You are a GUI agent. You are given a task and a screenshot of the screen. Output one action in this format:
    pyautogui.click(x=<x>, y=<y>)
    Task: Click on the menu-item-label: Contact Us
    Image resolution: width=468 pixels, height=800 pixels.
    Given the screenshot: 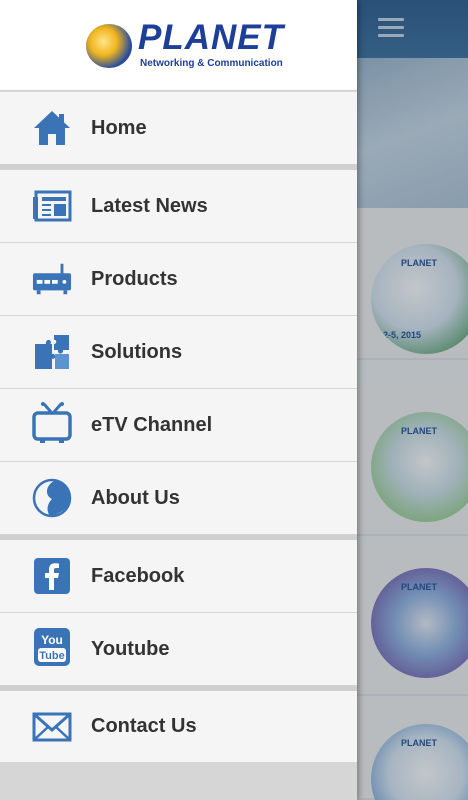 What is the action you would take?
    pyautogui.click(x=144, y=726)
    